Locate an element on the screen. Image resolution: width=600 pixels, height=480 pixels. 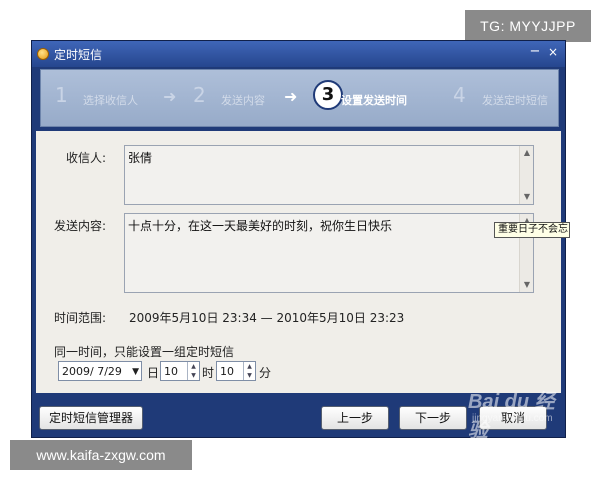
recipient-scrollbar: ▲ ▼ is located at coordinates (526, 175).